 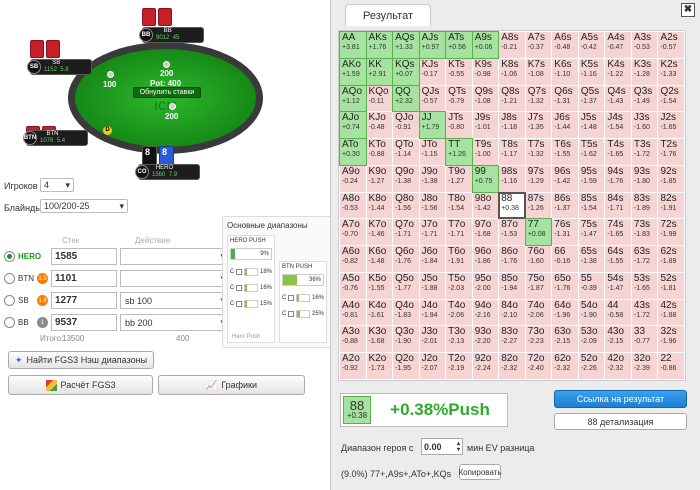 I want to click on grid-cell: Q9o -1.38, so click(x=406, y=178).